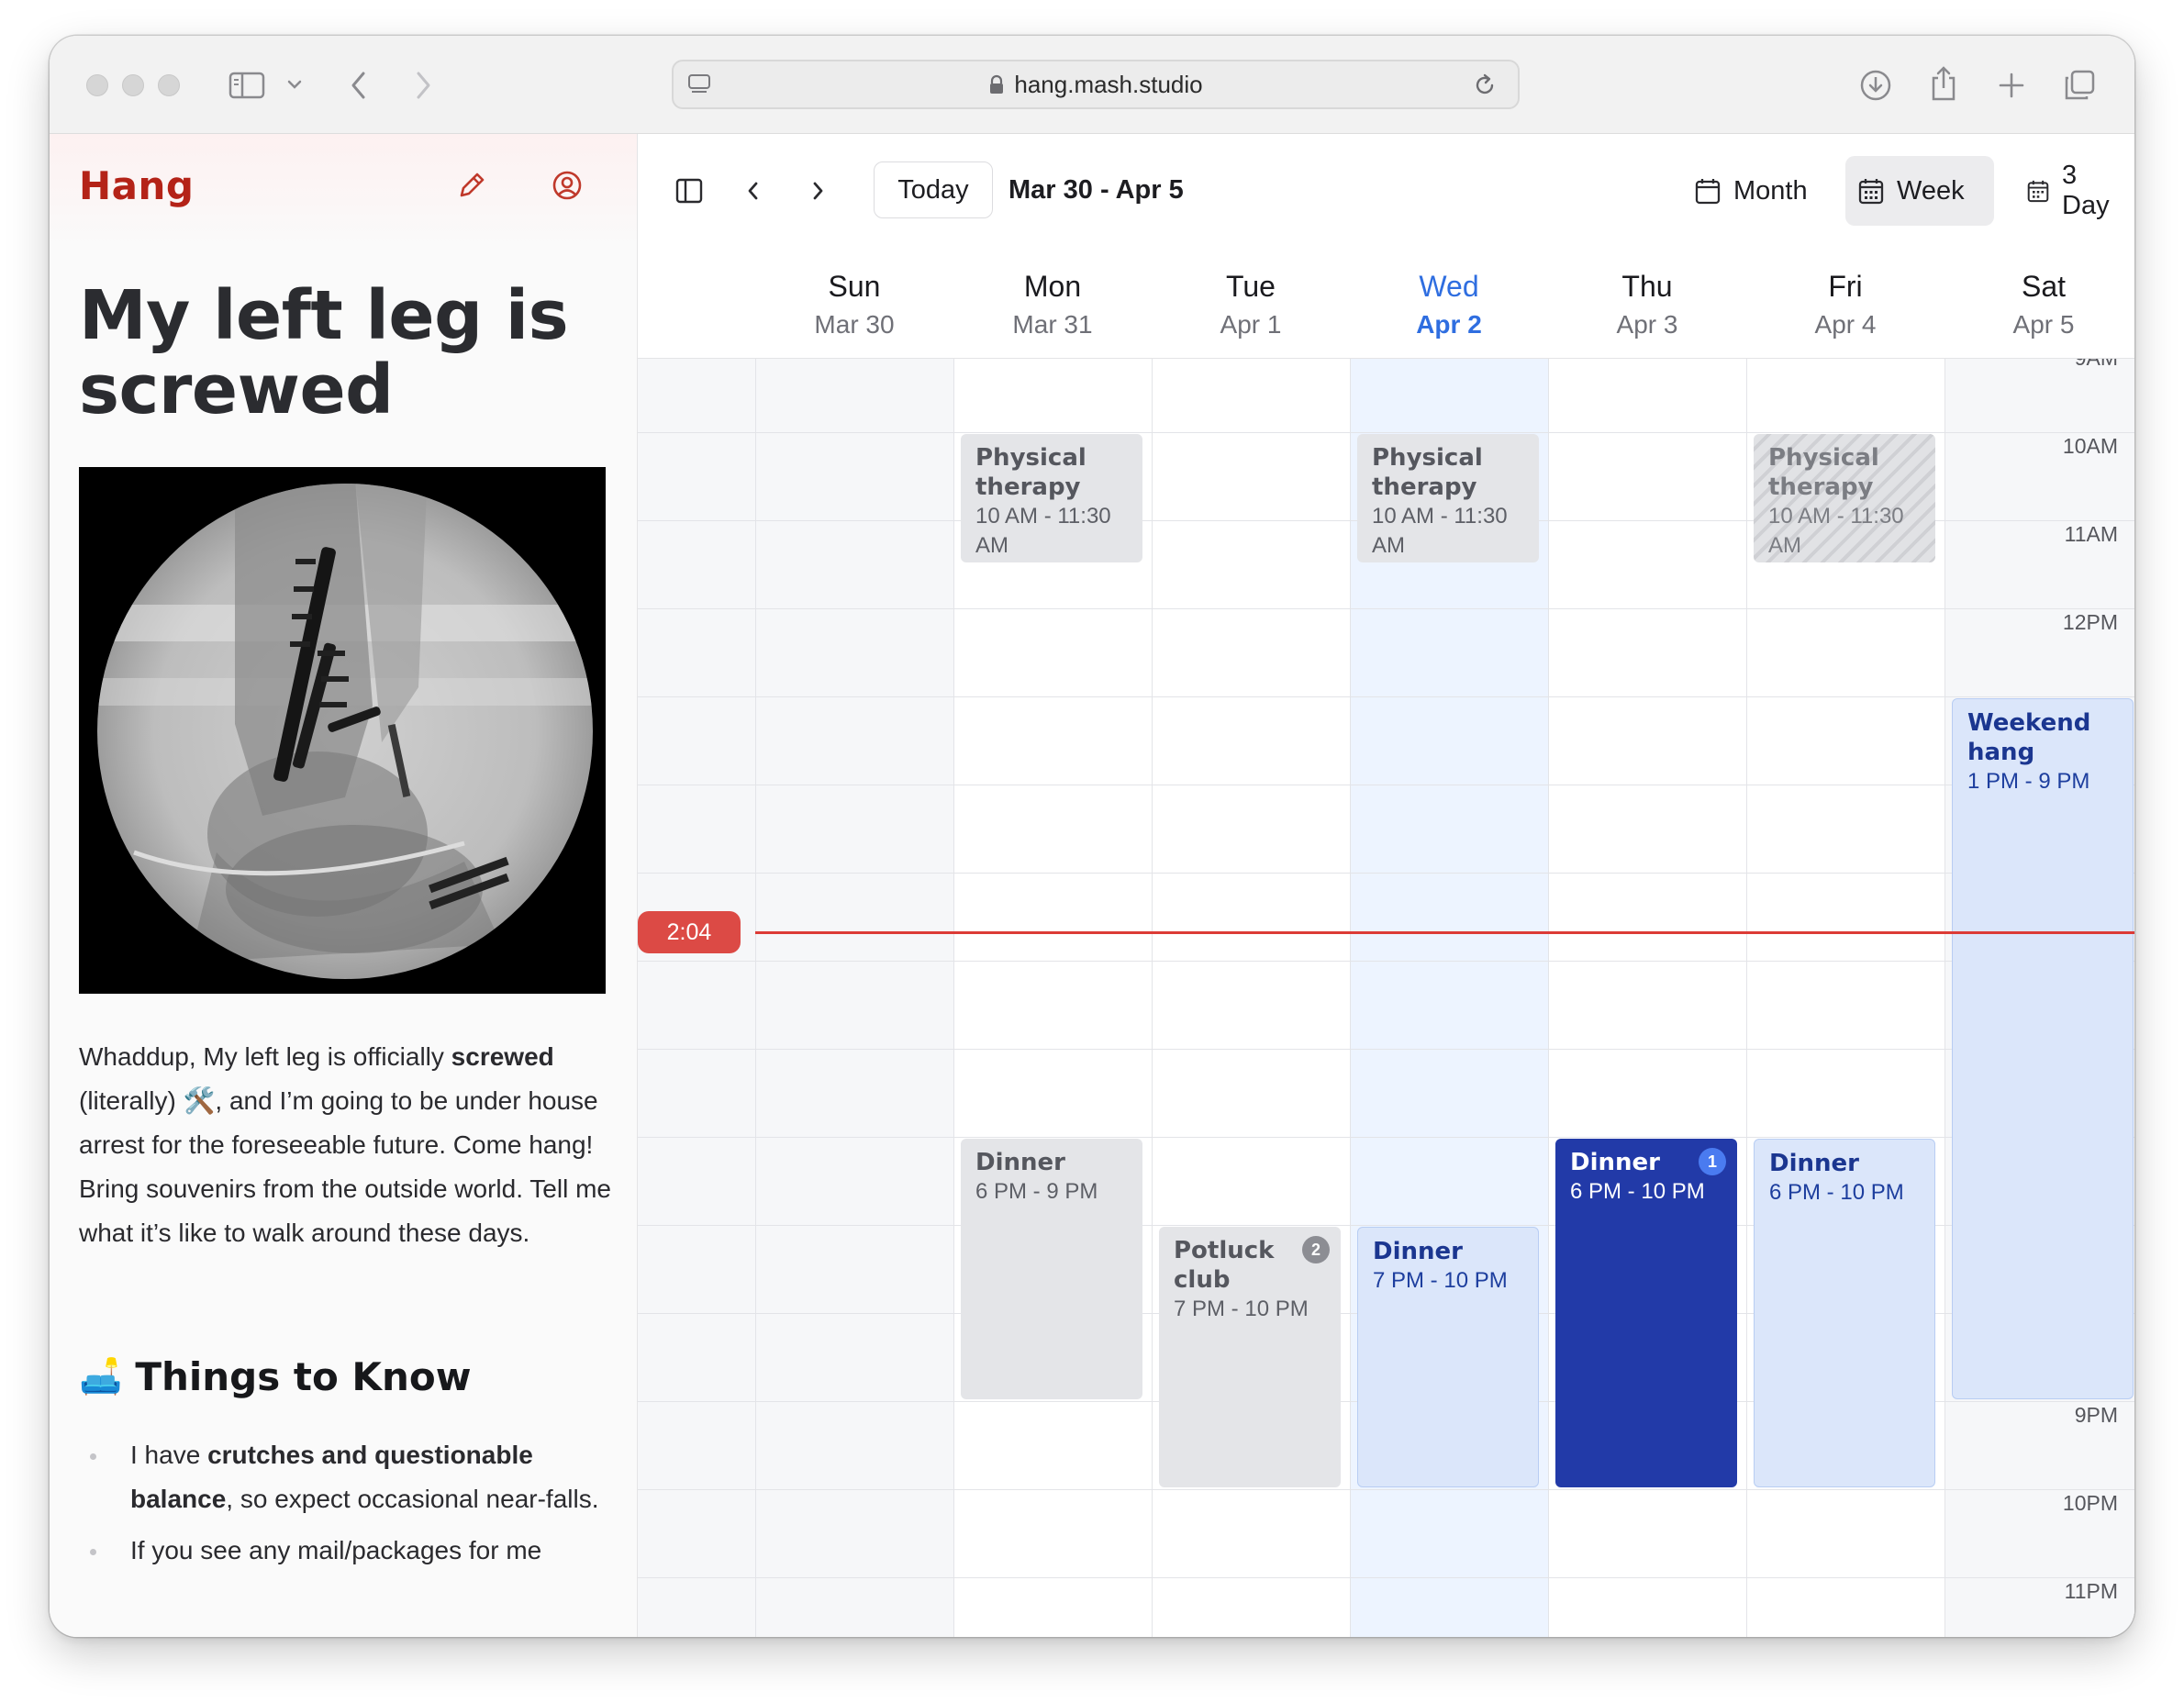 The image size is (2184, 1703). I want to click on section-heading: 🛋️ Things to Know, so click(275, 1376).